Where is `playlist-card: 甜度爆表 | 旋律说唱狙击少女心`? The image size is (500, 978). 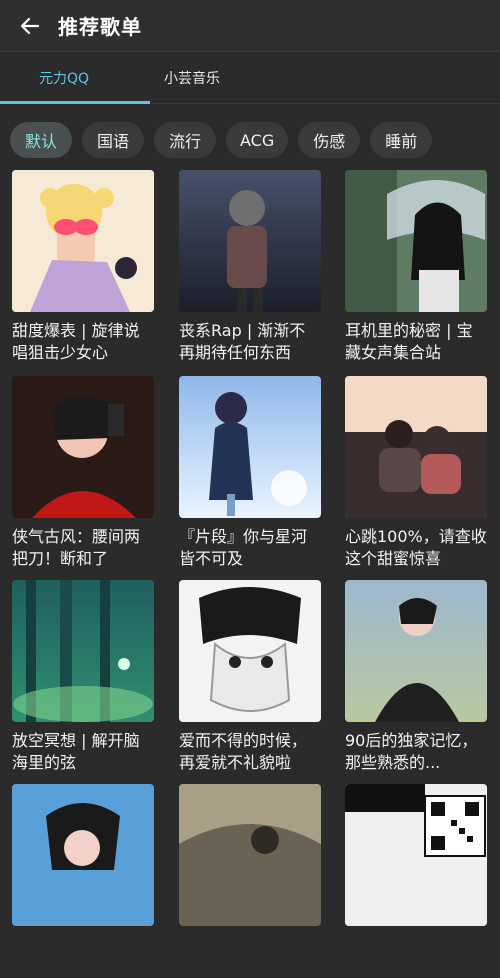
playlist-card: 甜度爆表 | 旋律说唱狙击少女心 is located at coordinates (83, 267).